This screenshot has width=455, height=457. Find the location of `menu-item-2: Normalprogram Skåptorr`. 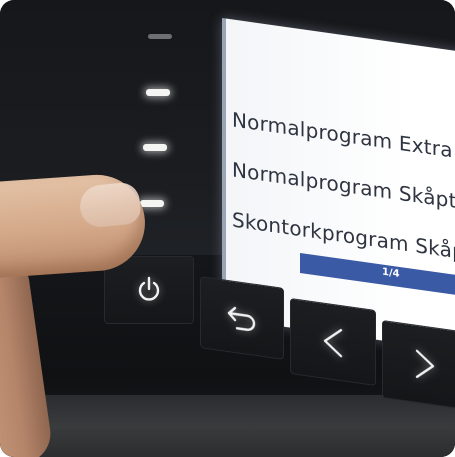

menu-item-2: Normalprogram Skåptorr is located at coordinates (343, 187).